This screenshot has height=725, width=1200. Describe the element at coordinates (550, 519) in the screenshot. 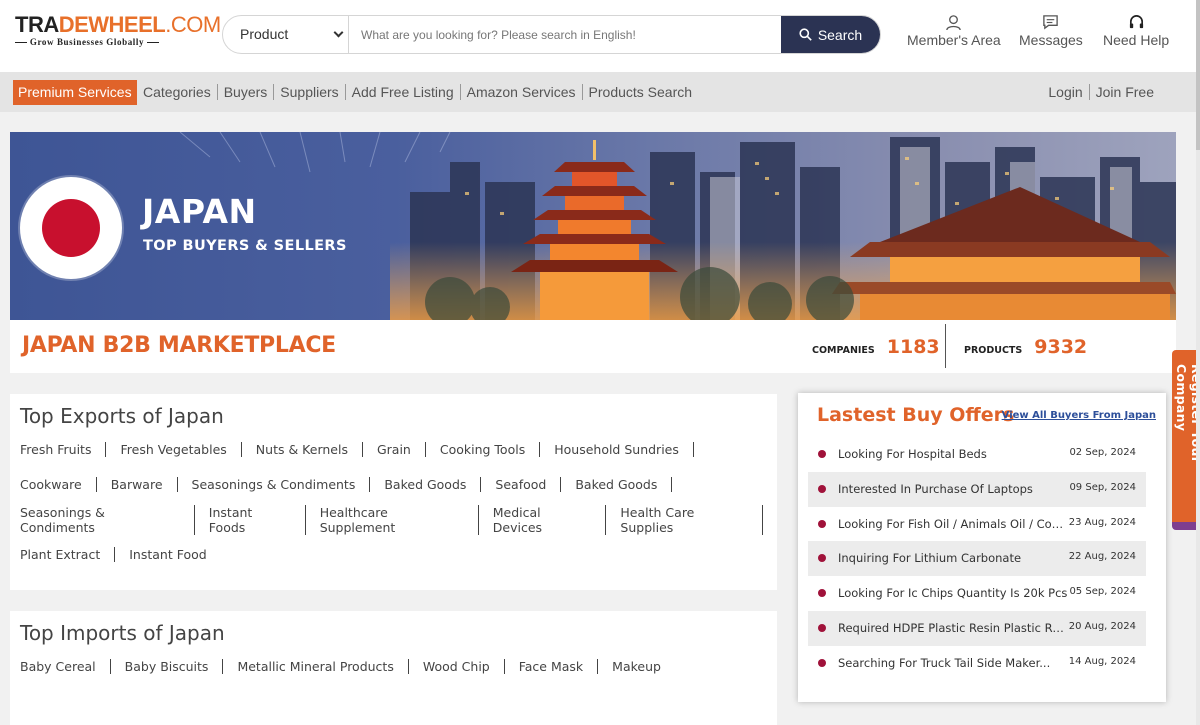

I see `export-tag: Medical Devices` at that location.